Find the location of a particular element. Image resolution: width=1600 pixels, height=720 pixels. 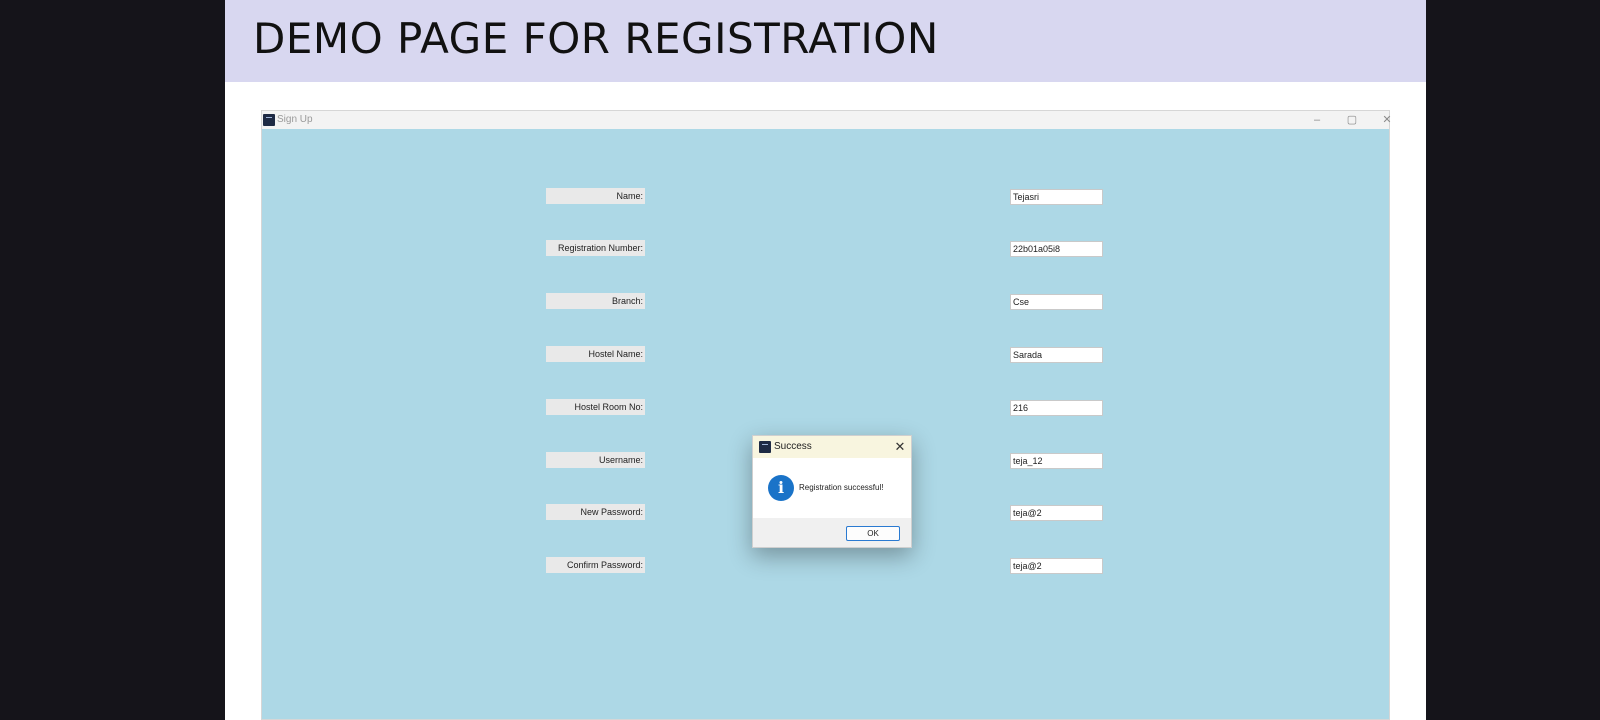

new-password-label: New Password: is located at coordinates (595, 512).